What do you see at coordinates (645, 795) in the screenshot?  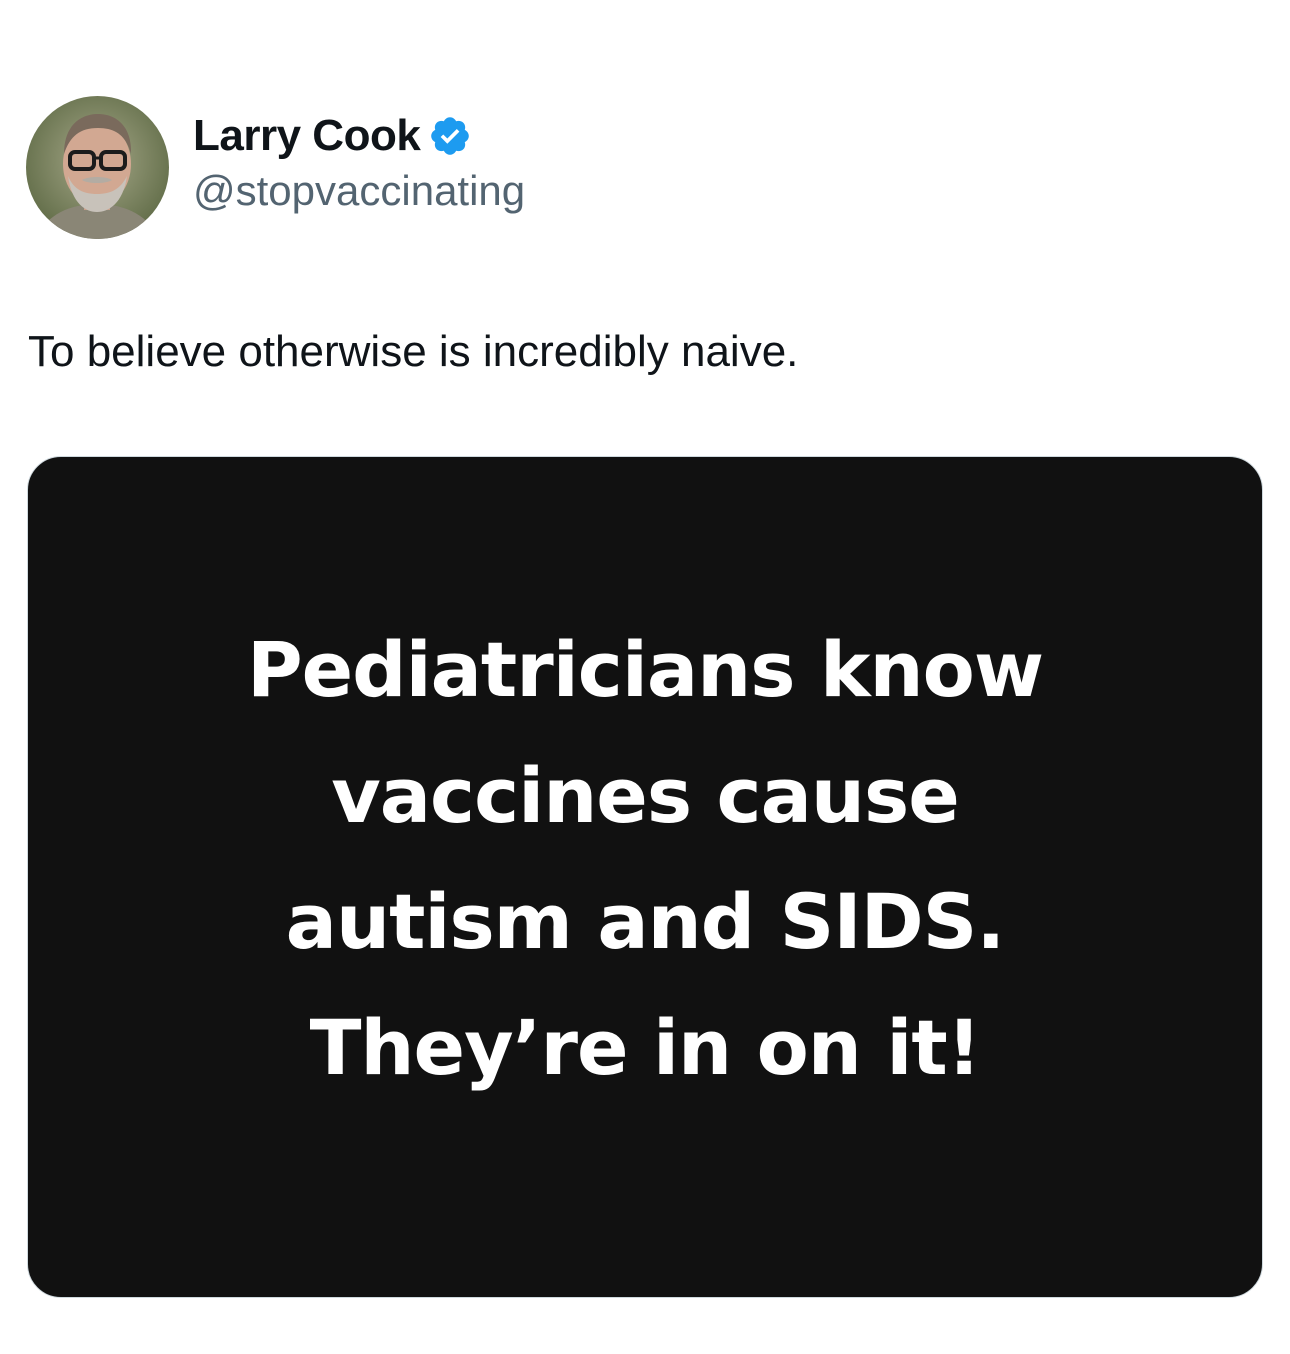 I see `media-line: vaccines cause` at bounding box center [645, 795].